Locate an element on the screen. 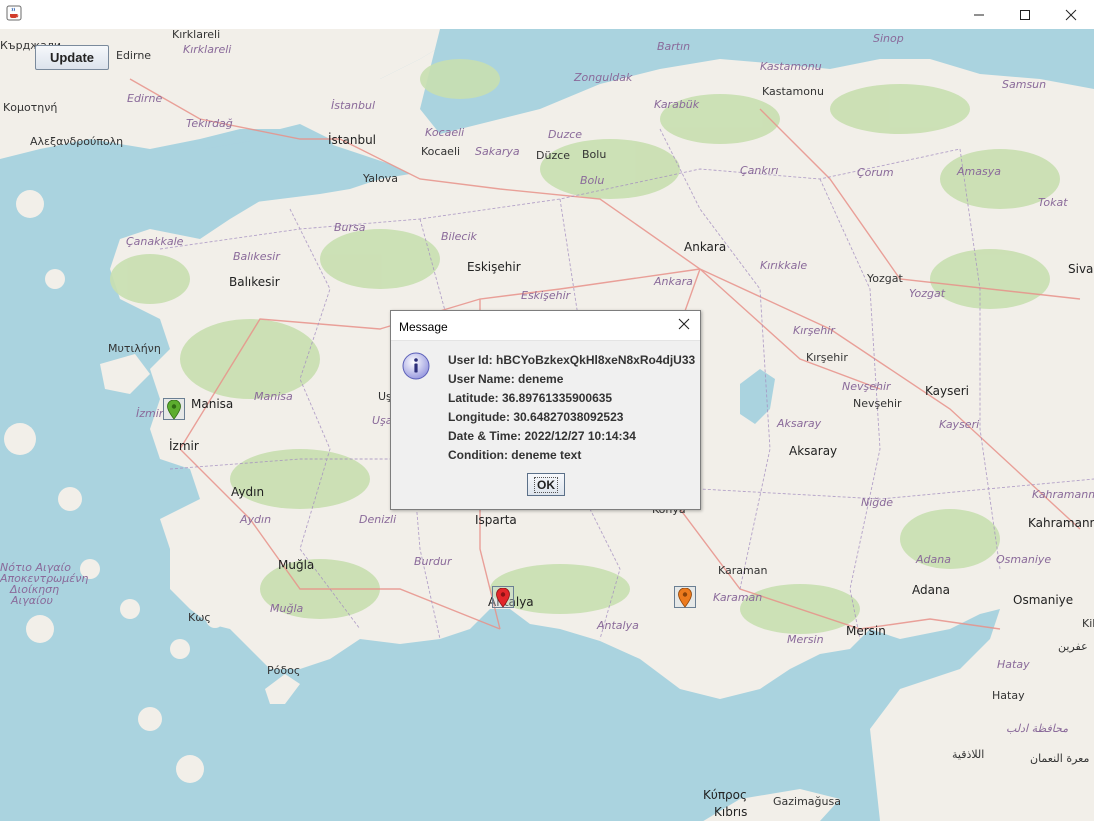 This screenshot has height=821, width=1094. ok-button-label: OK is located at coordinates (546, 484).